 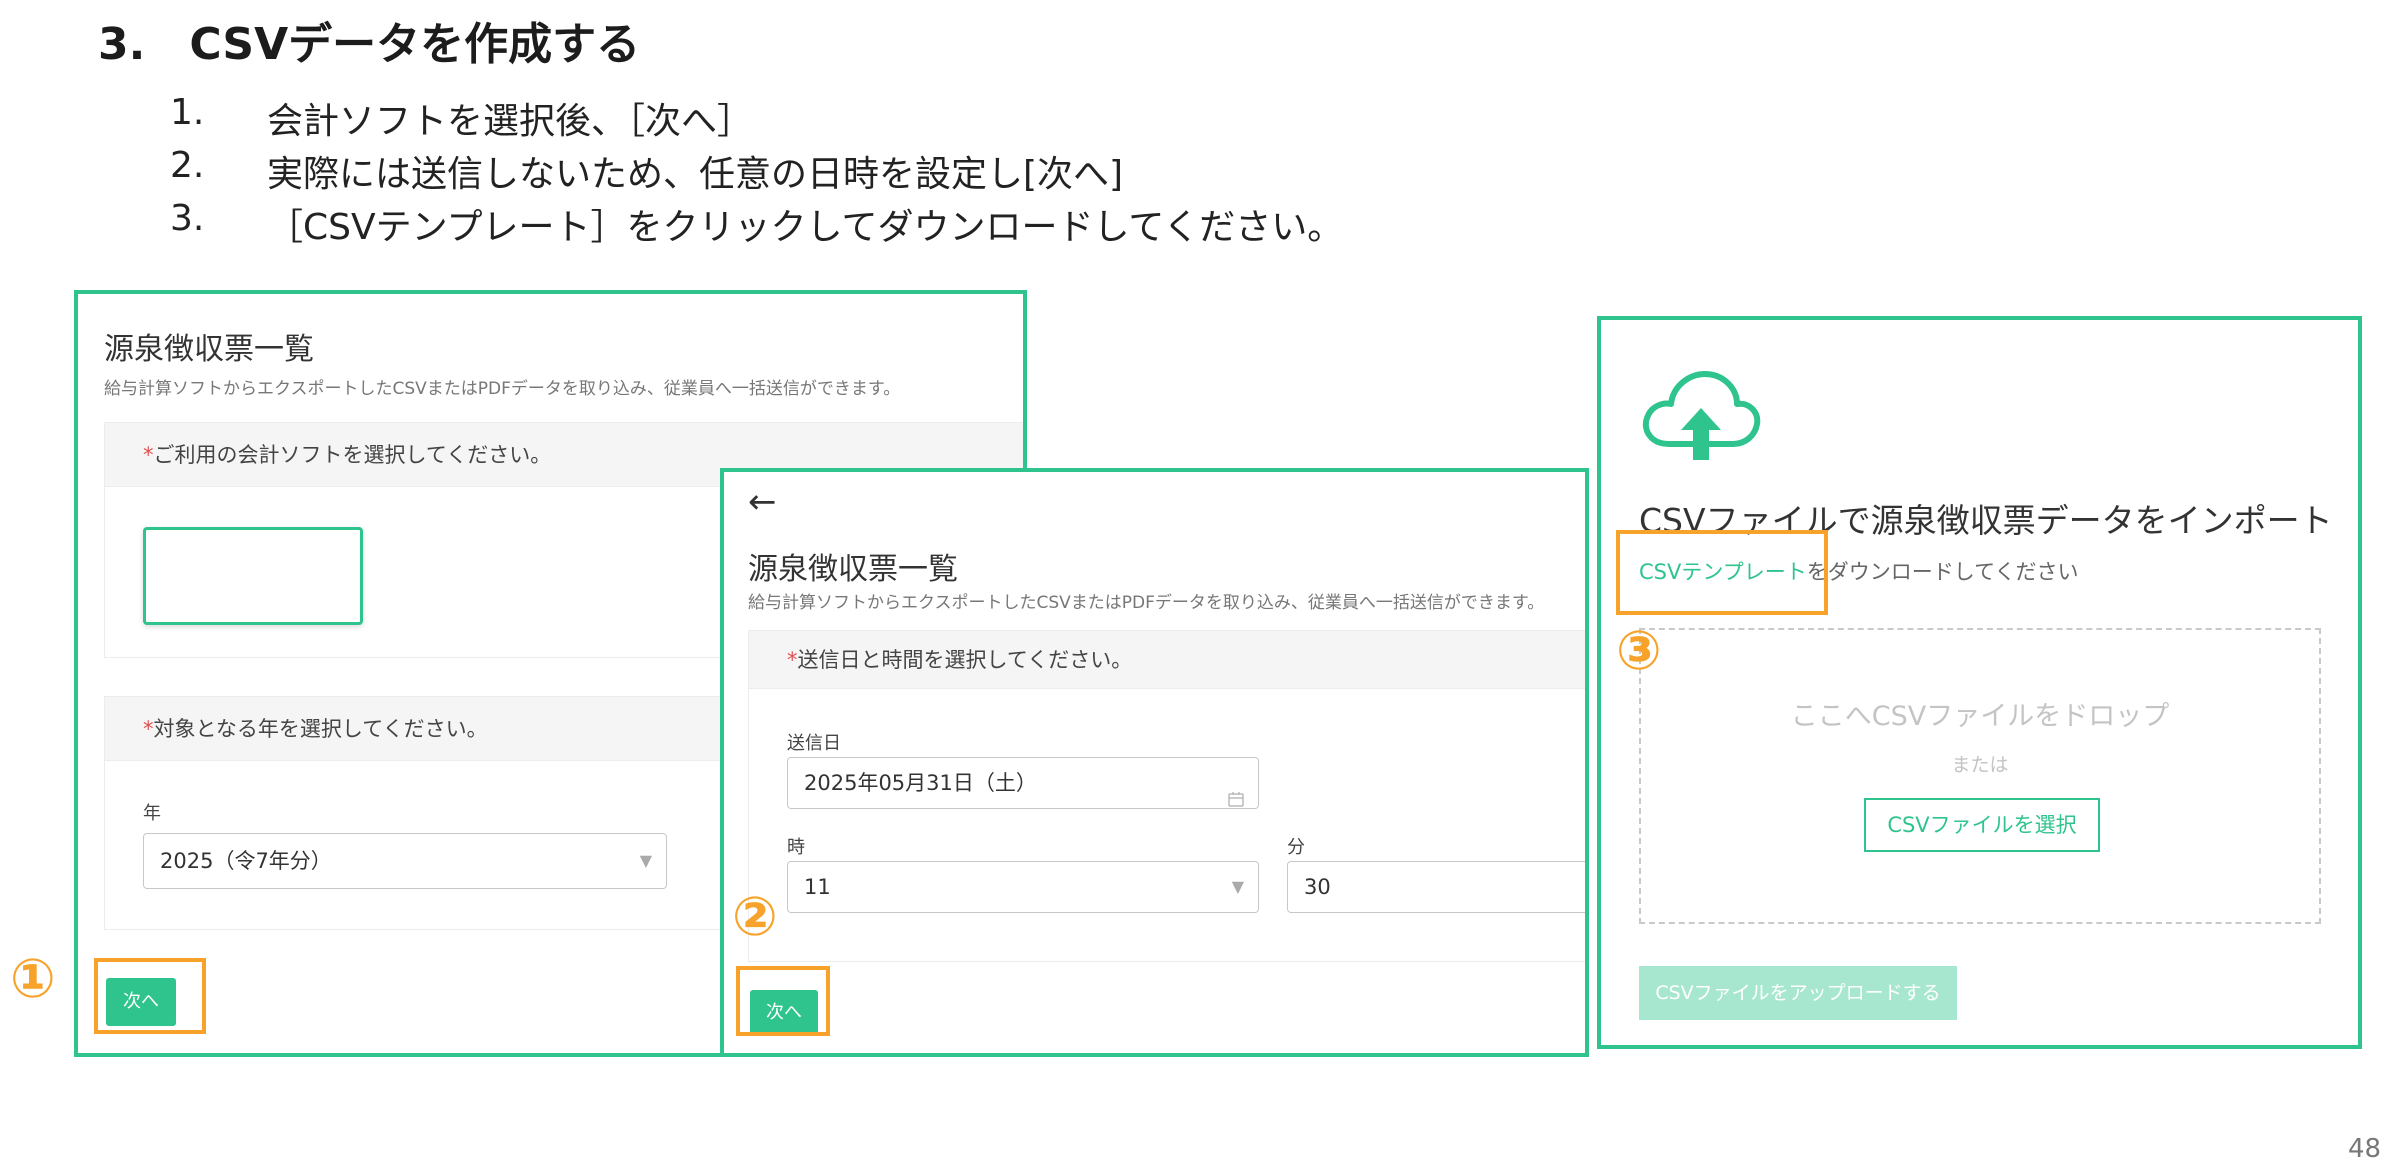 I want to click on year-value: 2025（令7年分）, so click(x=246, y=861).